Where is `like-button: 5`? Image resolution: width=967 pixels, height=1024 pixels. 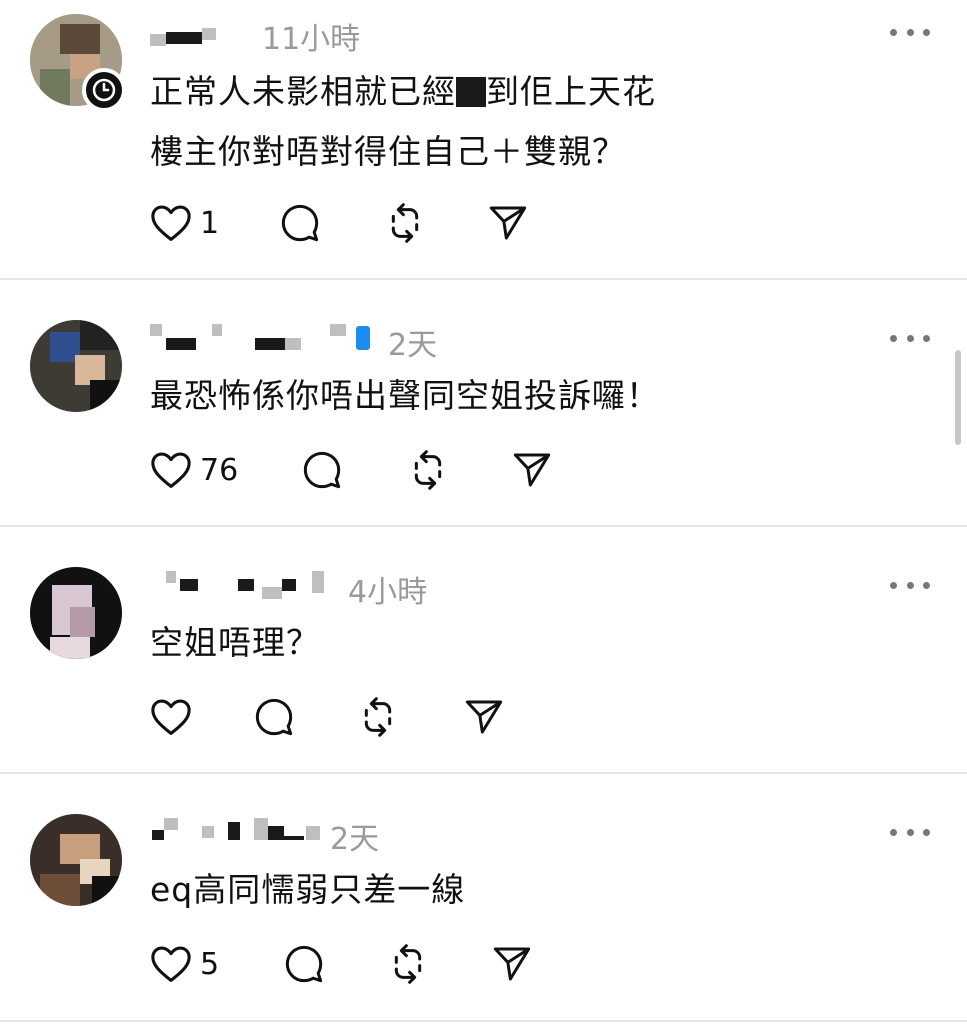 like-button: 5 is located at coordinates (184, 964).